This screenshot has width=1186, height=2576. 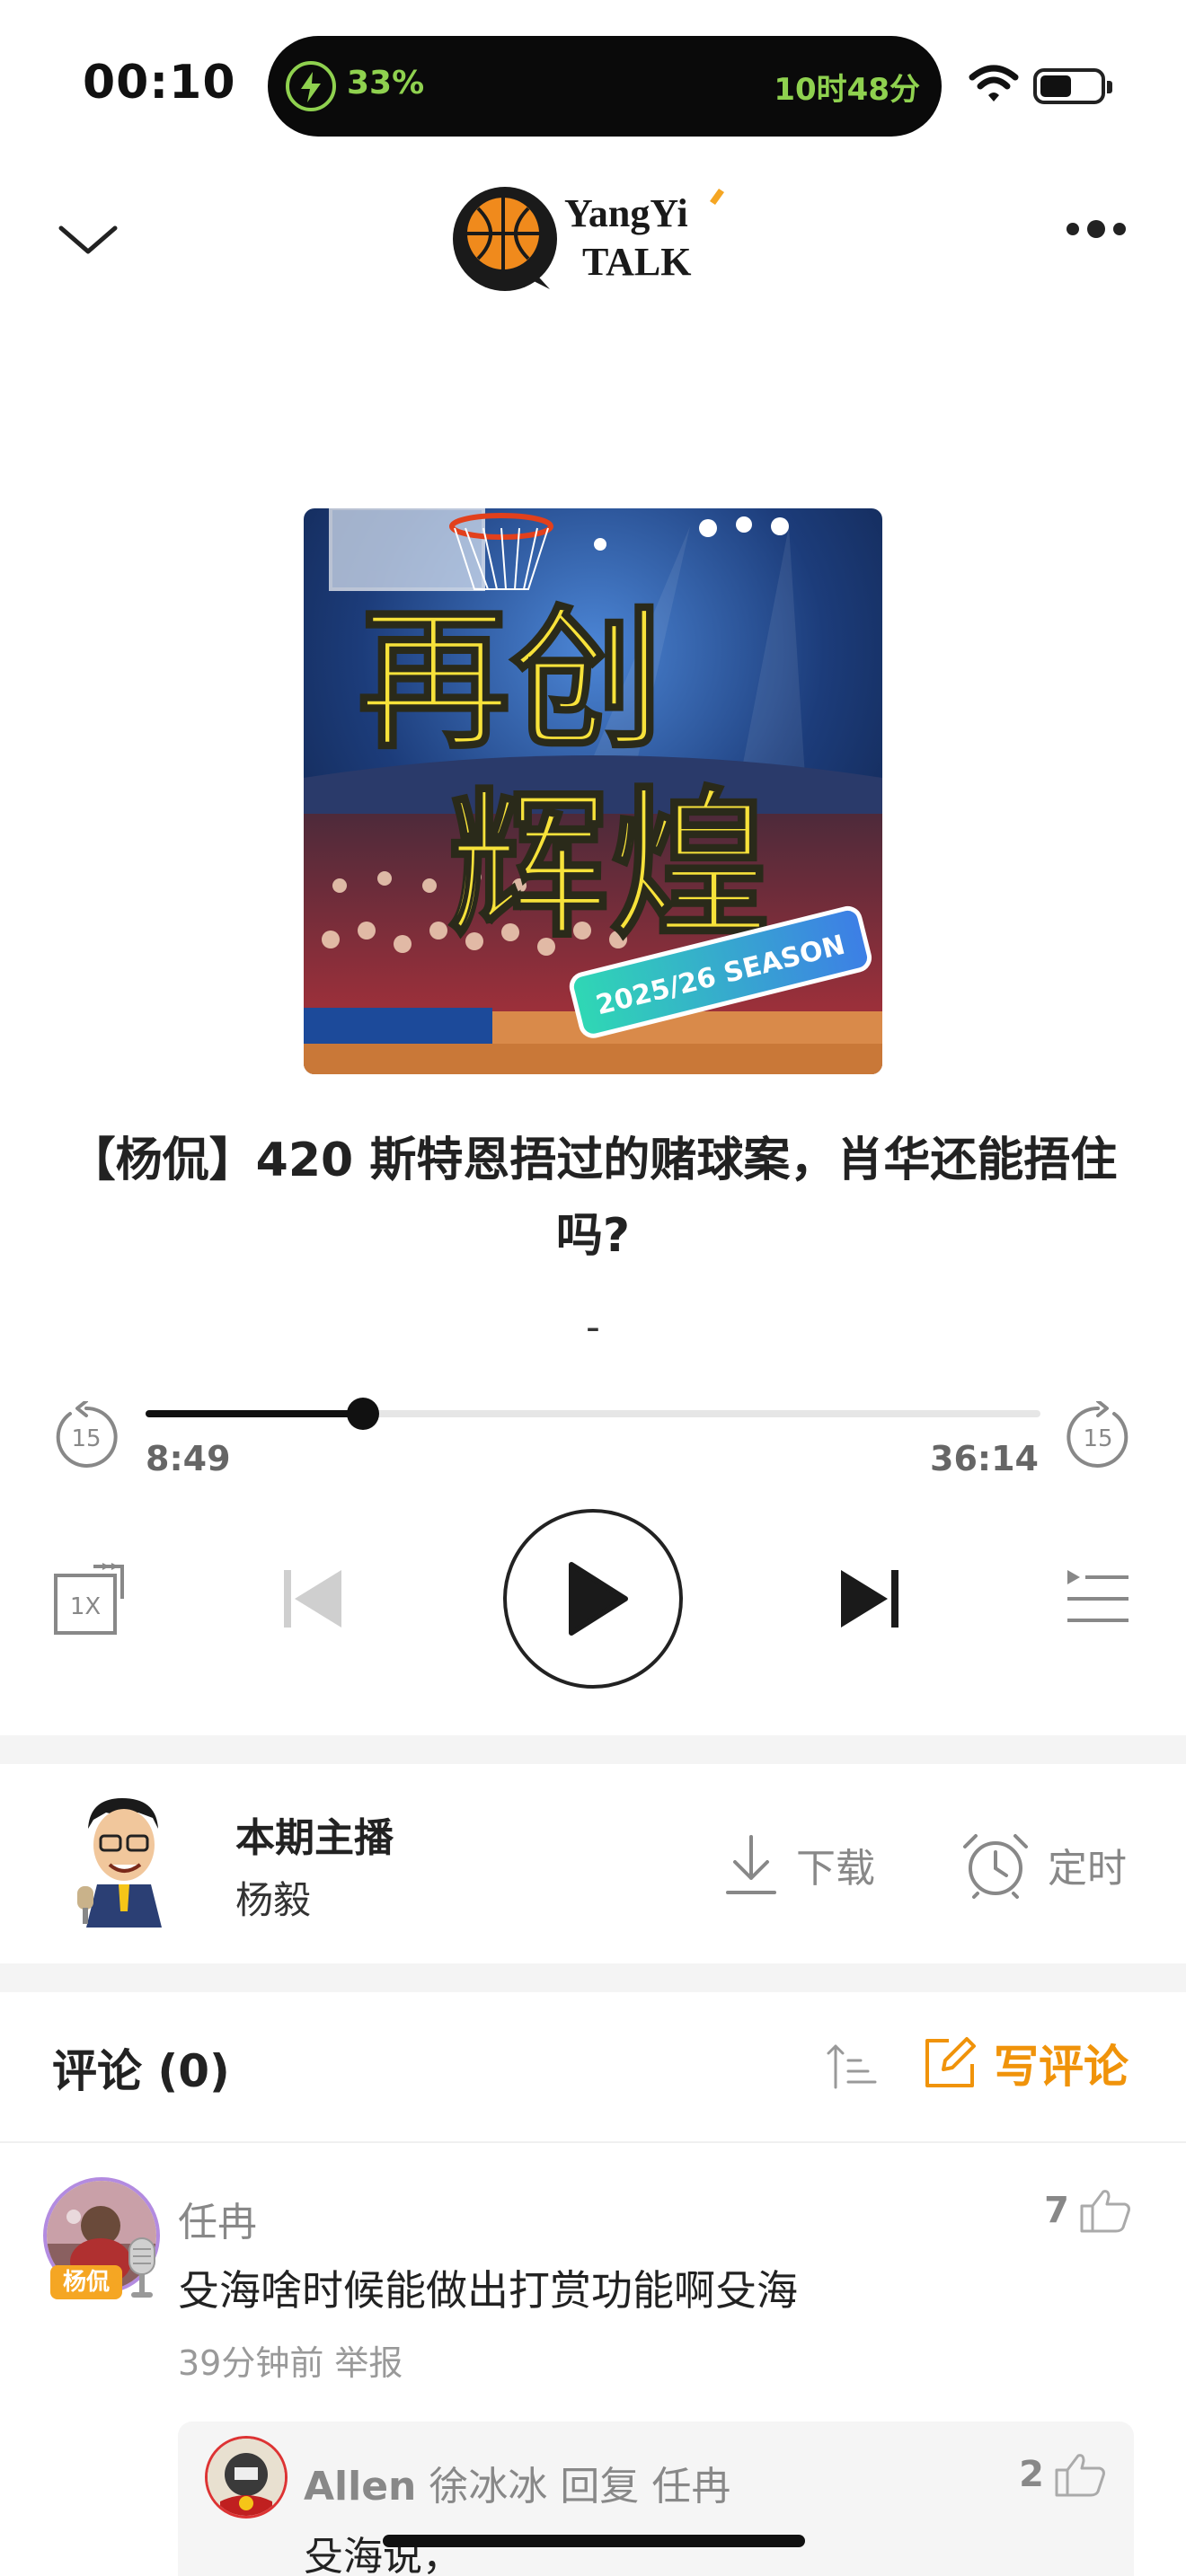 I want to click on reply-username-cn: 徐冰冰, so click(x=488, y=2487).